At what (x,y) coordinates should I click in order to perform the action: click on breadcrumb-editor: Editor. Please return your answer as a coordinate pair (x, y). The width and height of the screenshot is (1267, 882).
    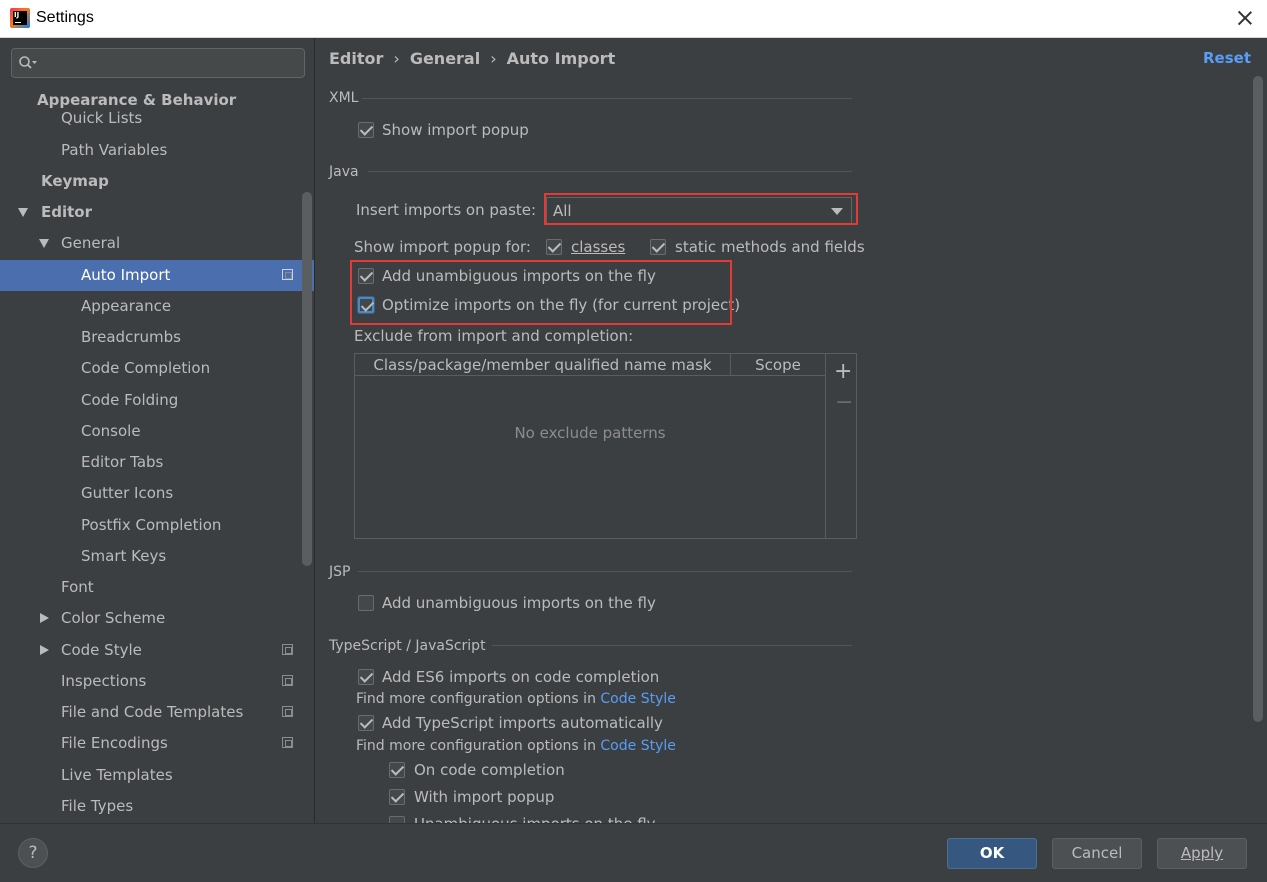
    Looking at the image, I should click on (356, 58).